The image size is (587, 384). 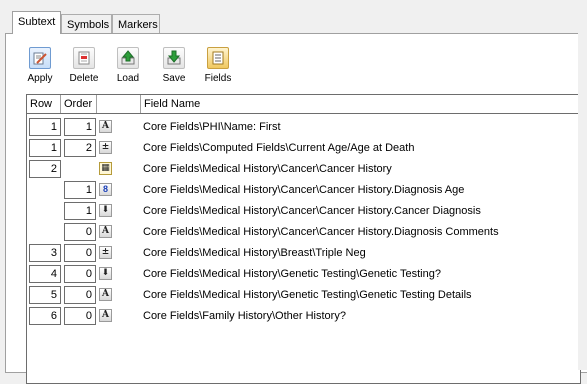 What do you see at coordinates (293, 17) in the screenshot?
I see `tab-strip: Subtext Symbols Markers` at bounding box center [293, 17].